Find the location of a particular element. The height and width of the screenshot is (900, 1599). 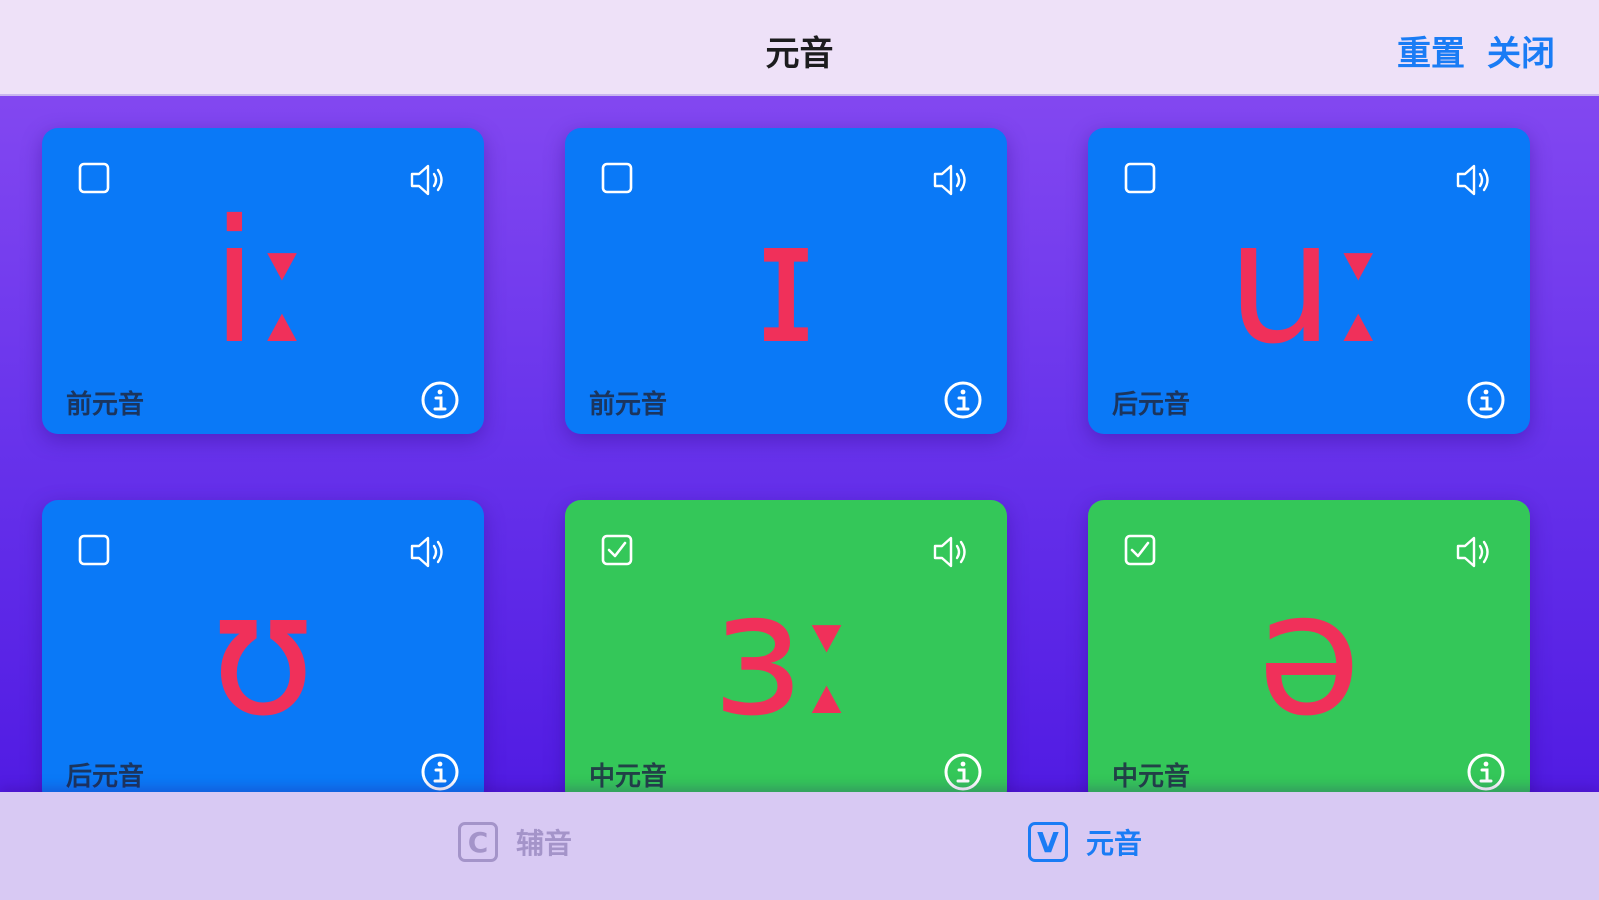

bottom-tab-bar: C 辅音 V 元音 is located at coordinates (799, 846).